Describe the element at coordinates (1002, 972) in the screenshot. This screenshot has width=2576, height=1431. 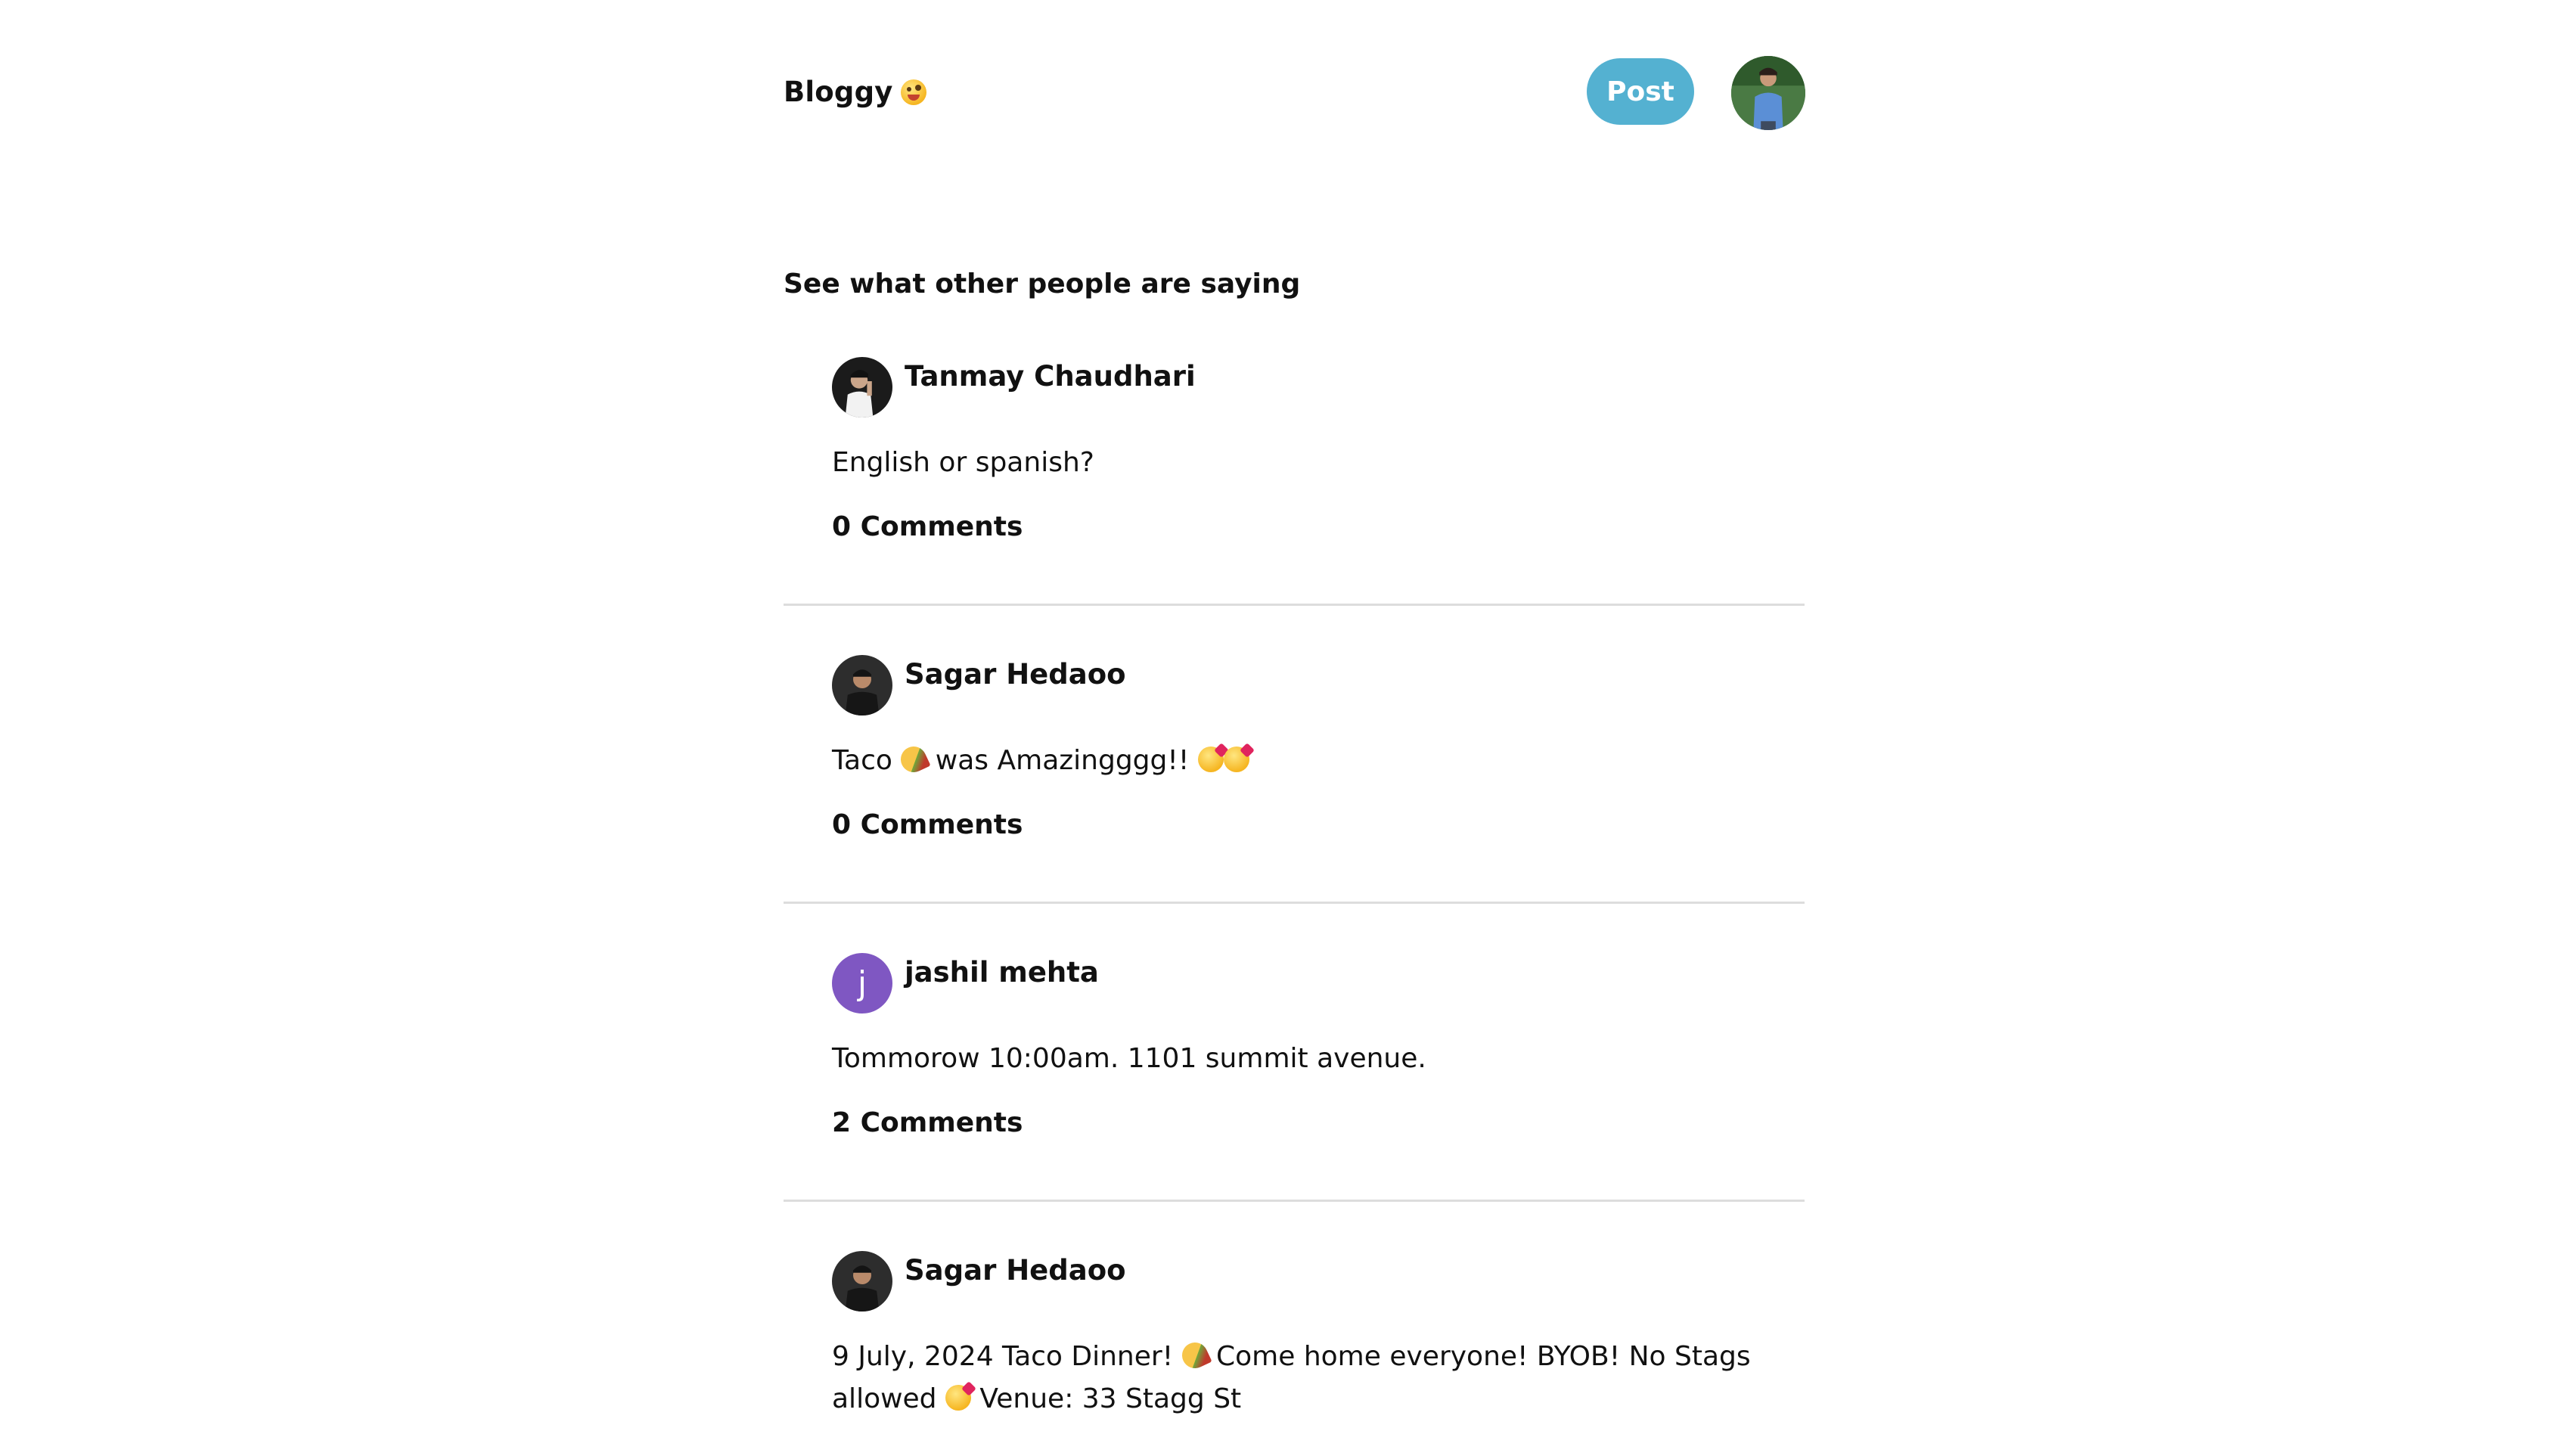
I see `author-name: jashil mehta` at that location.